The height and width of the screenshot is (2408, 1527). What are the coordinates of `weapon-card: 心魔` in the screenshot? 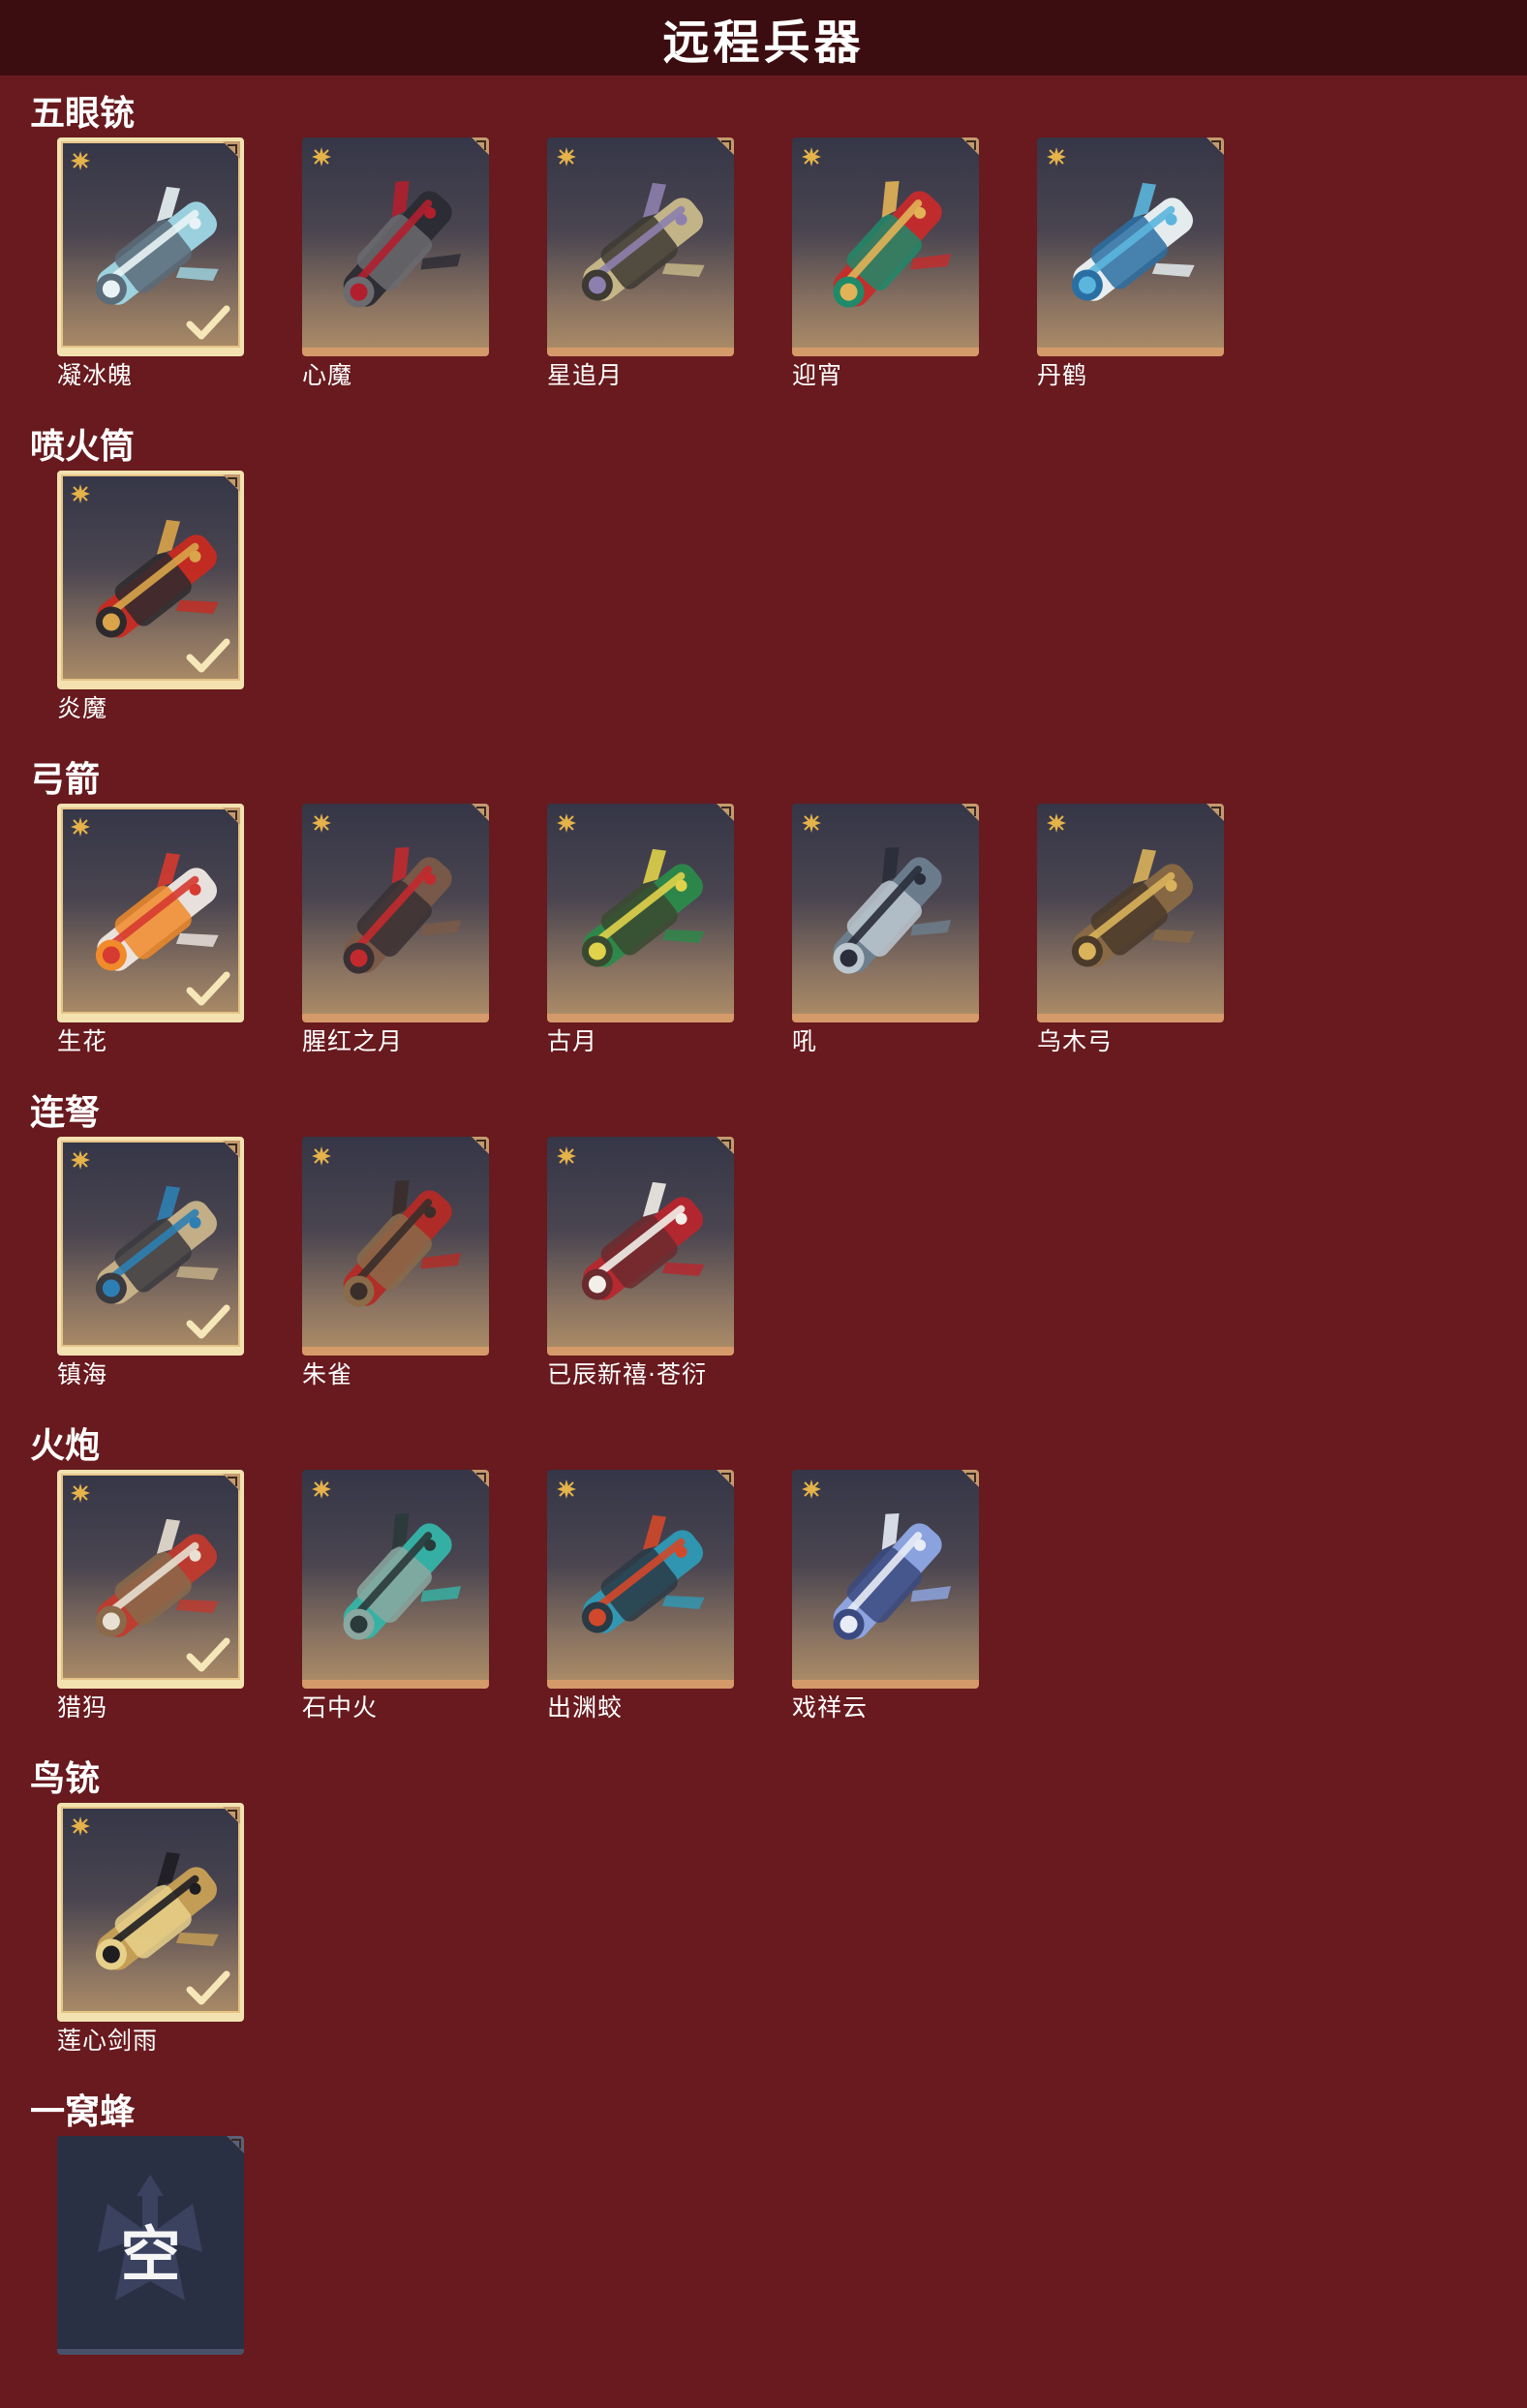 It's located at (396, 263).